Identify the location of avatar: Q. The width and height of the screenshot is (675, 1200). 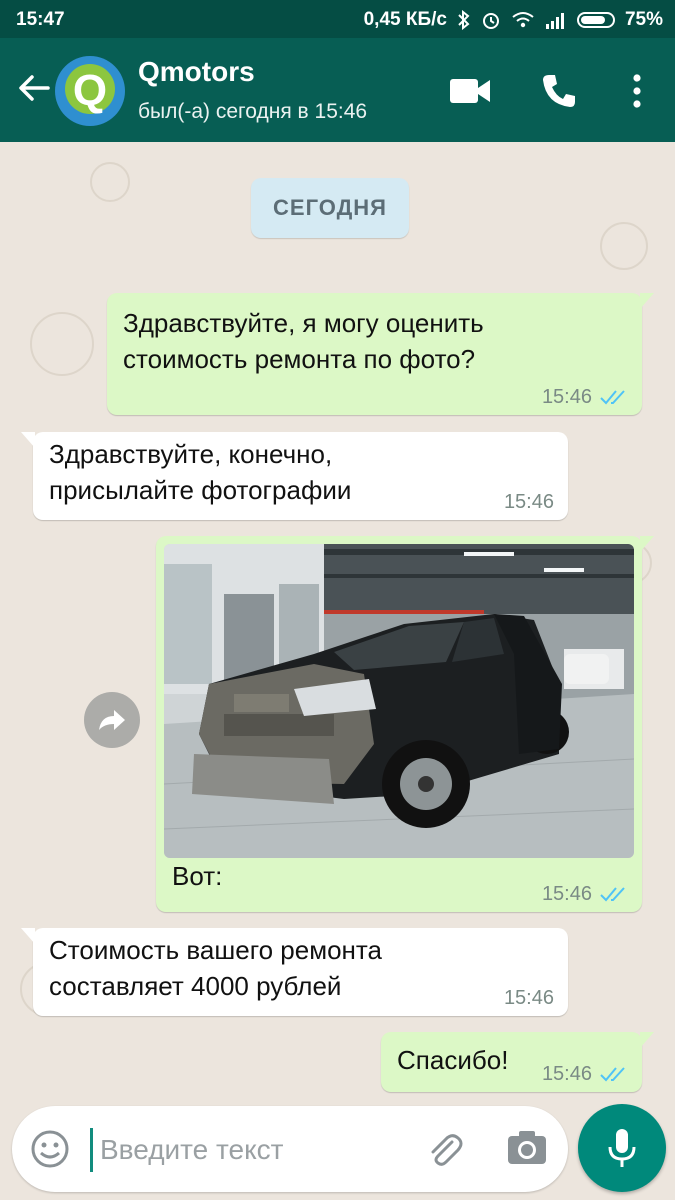
(90, 91).